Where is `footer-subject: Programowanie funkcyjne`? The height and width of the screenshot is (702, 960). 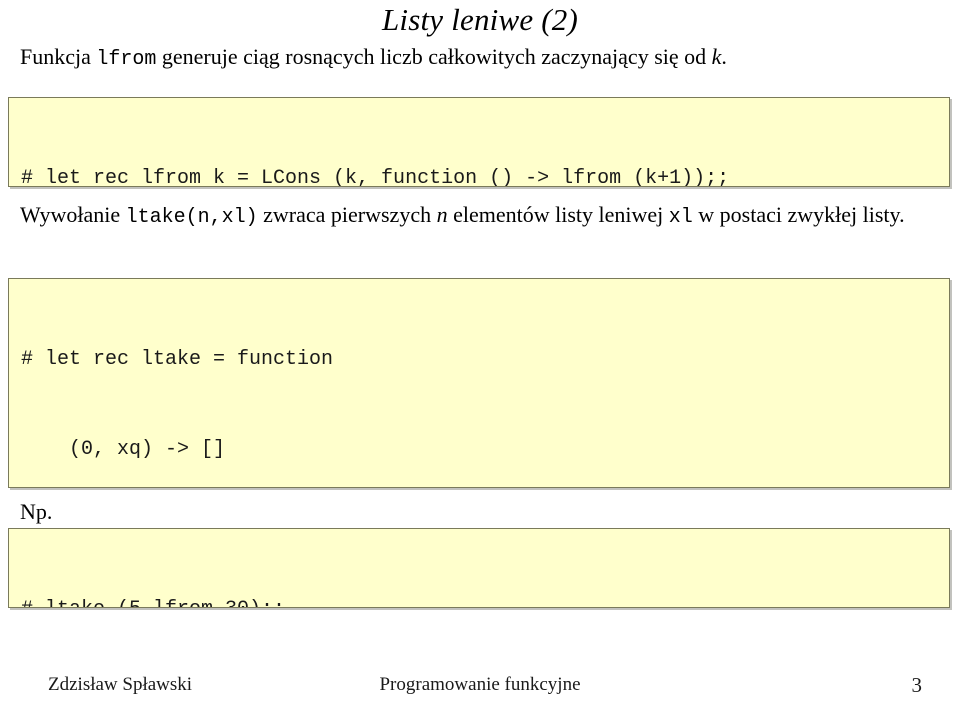 footer-subject: Programowanie funkcyjne is located at coordinates (480, 684).